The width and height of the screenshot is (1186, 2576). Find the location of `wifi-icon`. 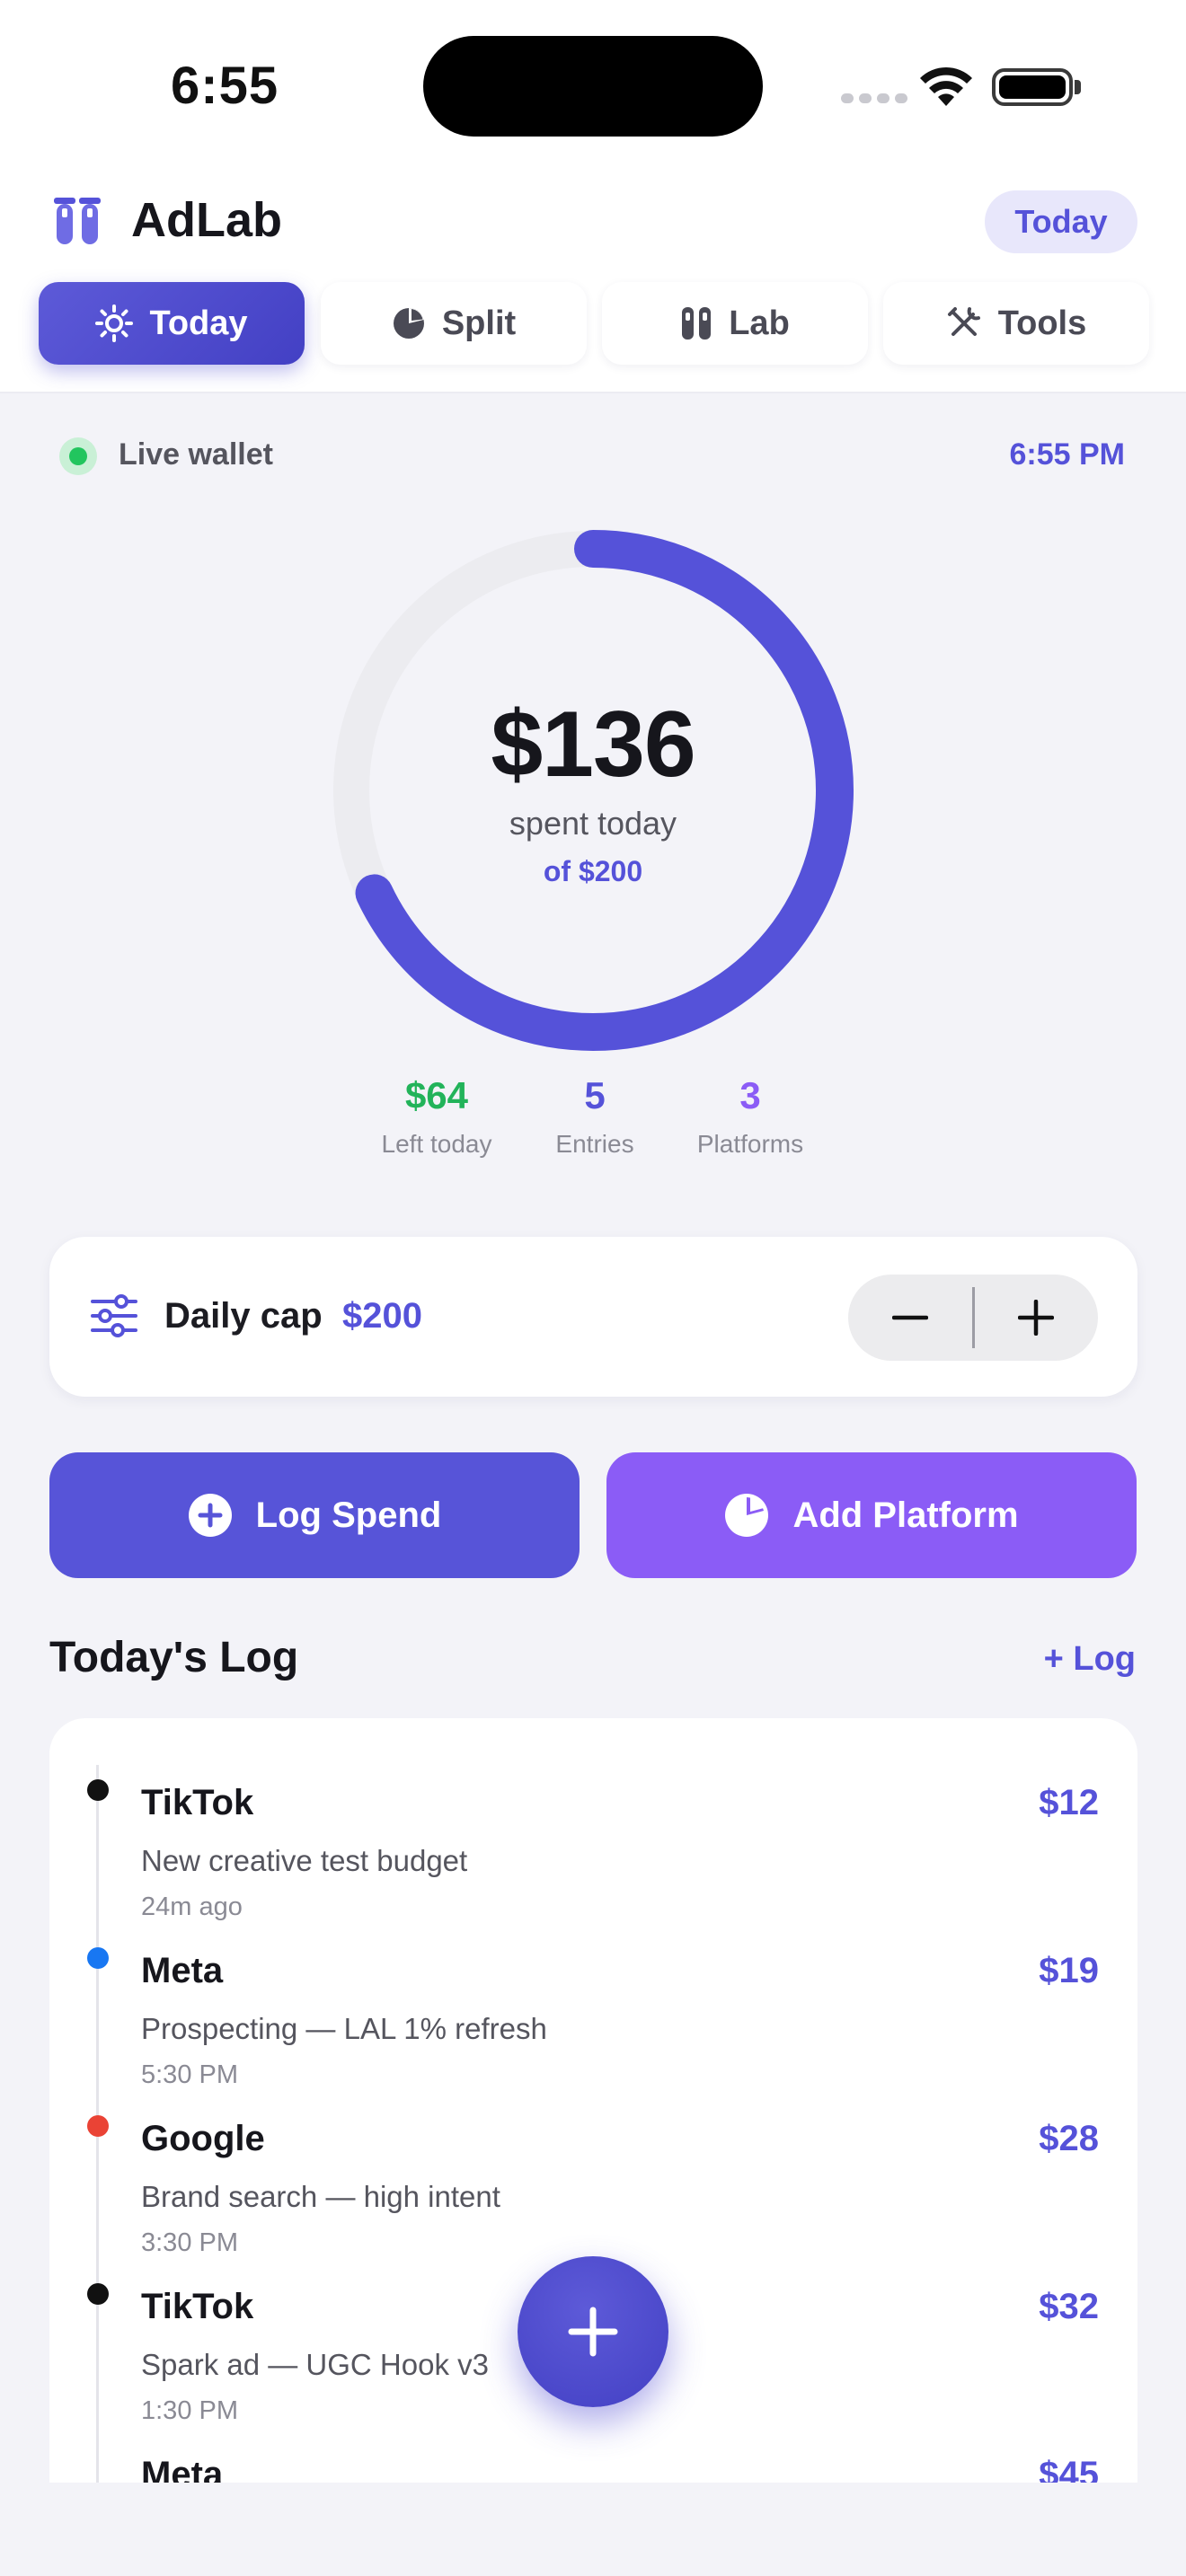

wifi-icon is located at coordinates (946, 86).